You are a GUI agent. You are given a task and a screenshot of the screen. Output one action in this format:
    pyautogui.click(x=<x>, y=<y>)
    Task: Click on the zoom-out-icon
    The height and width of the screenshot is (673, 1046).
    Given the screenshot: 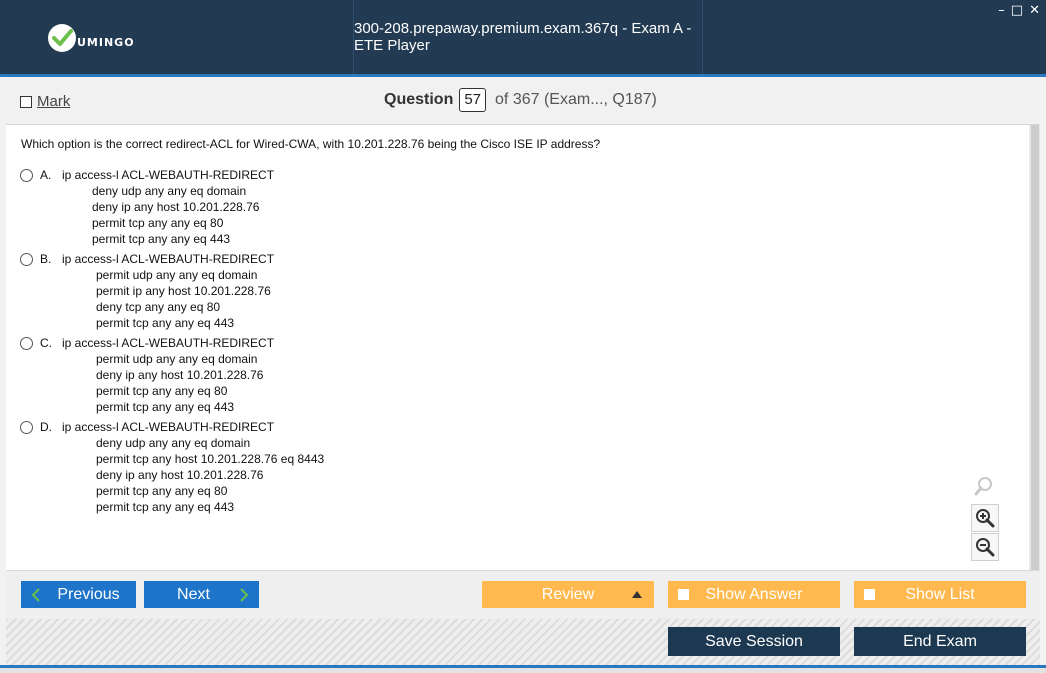 What is the action you would take?
    pyautogui.click(x=985, y=547)
    